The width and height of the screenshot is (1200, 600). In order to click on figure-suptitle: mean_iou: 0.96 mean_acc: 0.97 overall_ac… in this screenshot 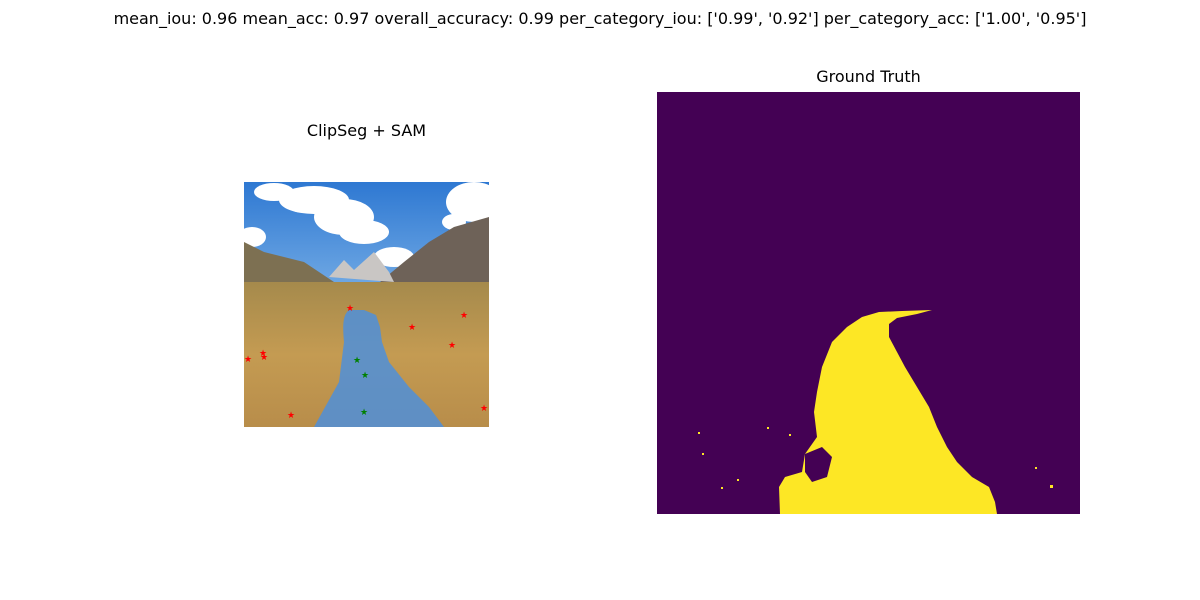, I will do `click(600, 18)`.